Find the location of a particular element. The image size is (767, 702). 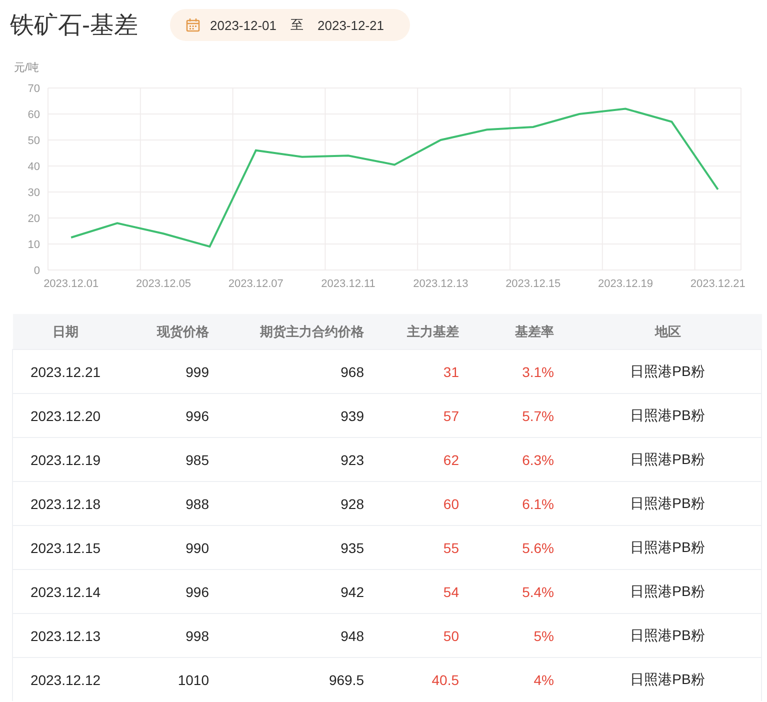

column-header: 现货价格 is located at coordinates (163, 332).